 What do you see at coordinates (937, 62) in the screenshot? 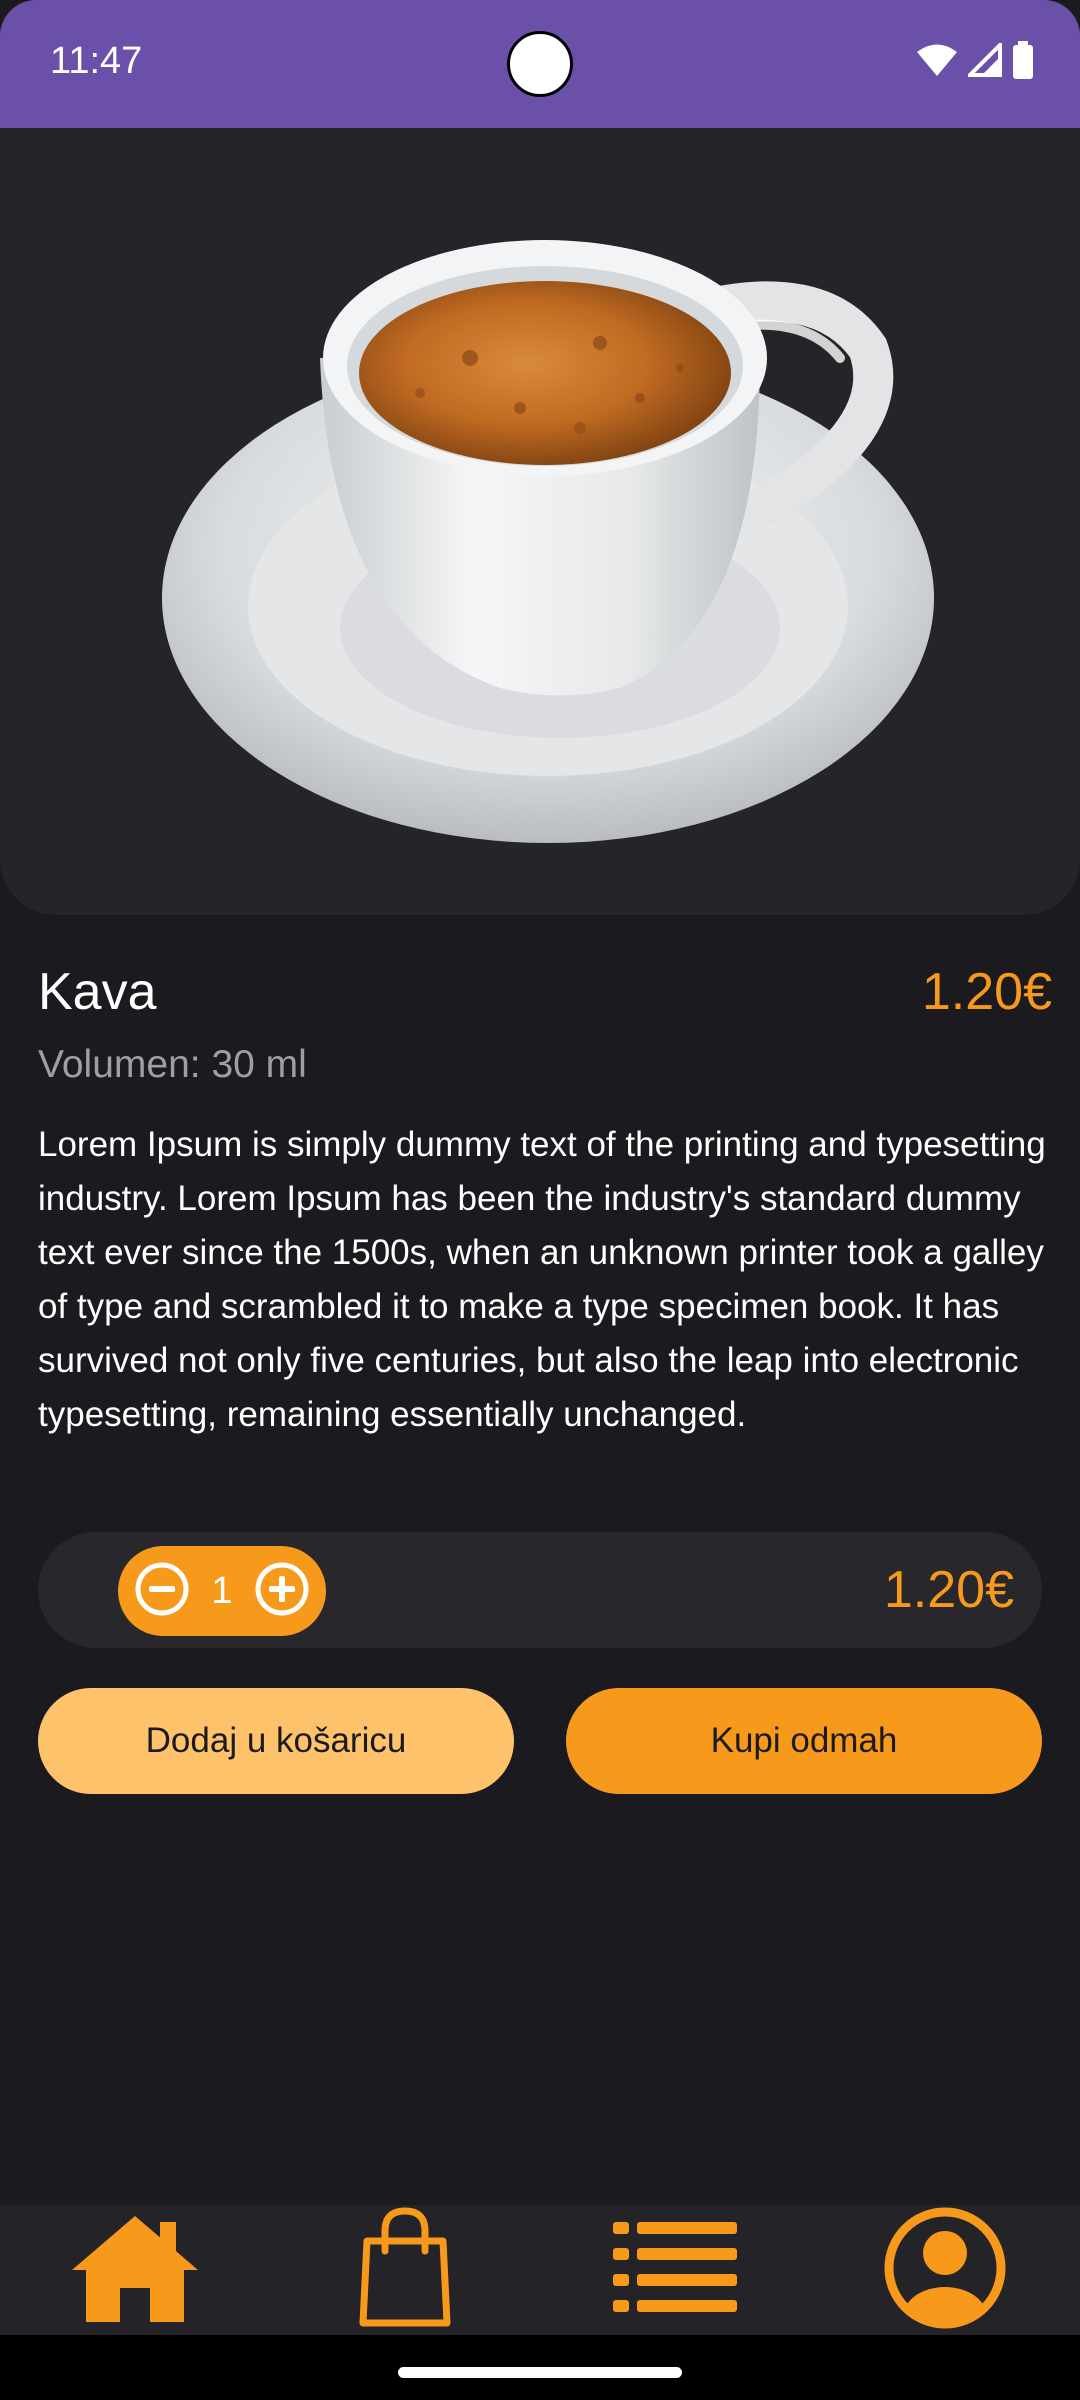
I see `wifi-icon` at bounding box center [937, 62].